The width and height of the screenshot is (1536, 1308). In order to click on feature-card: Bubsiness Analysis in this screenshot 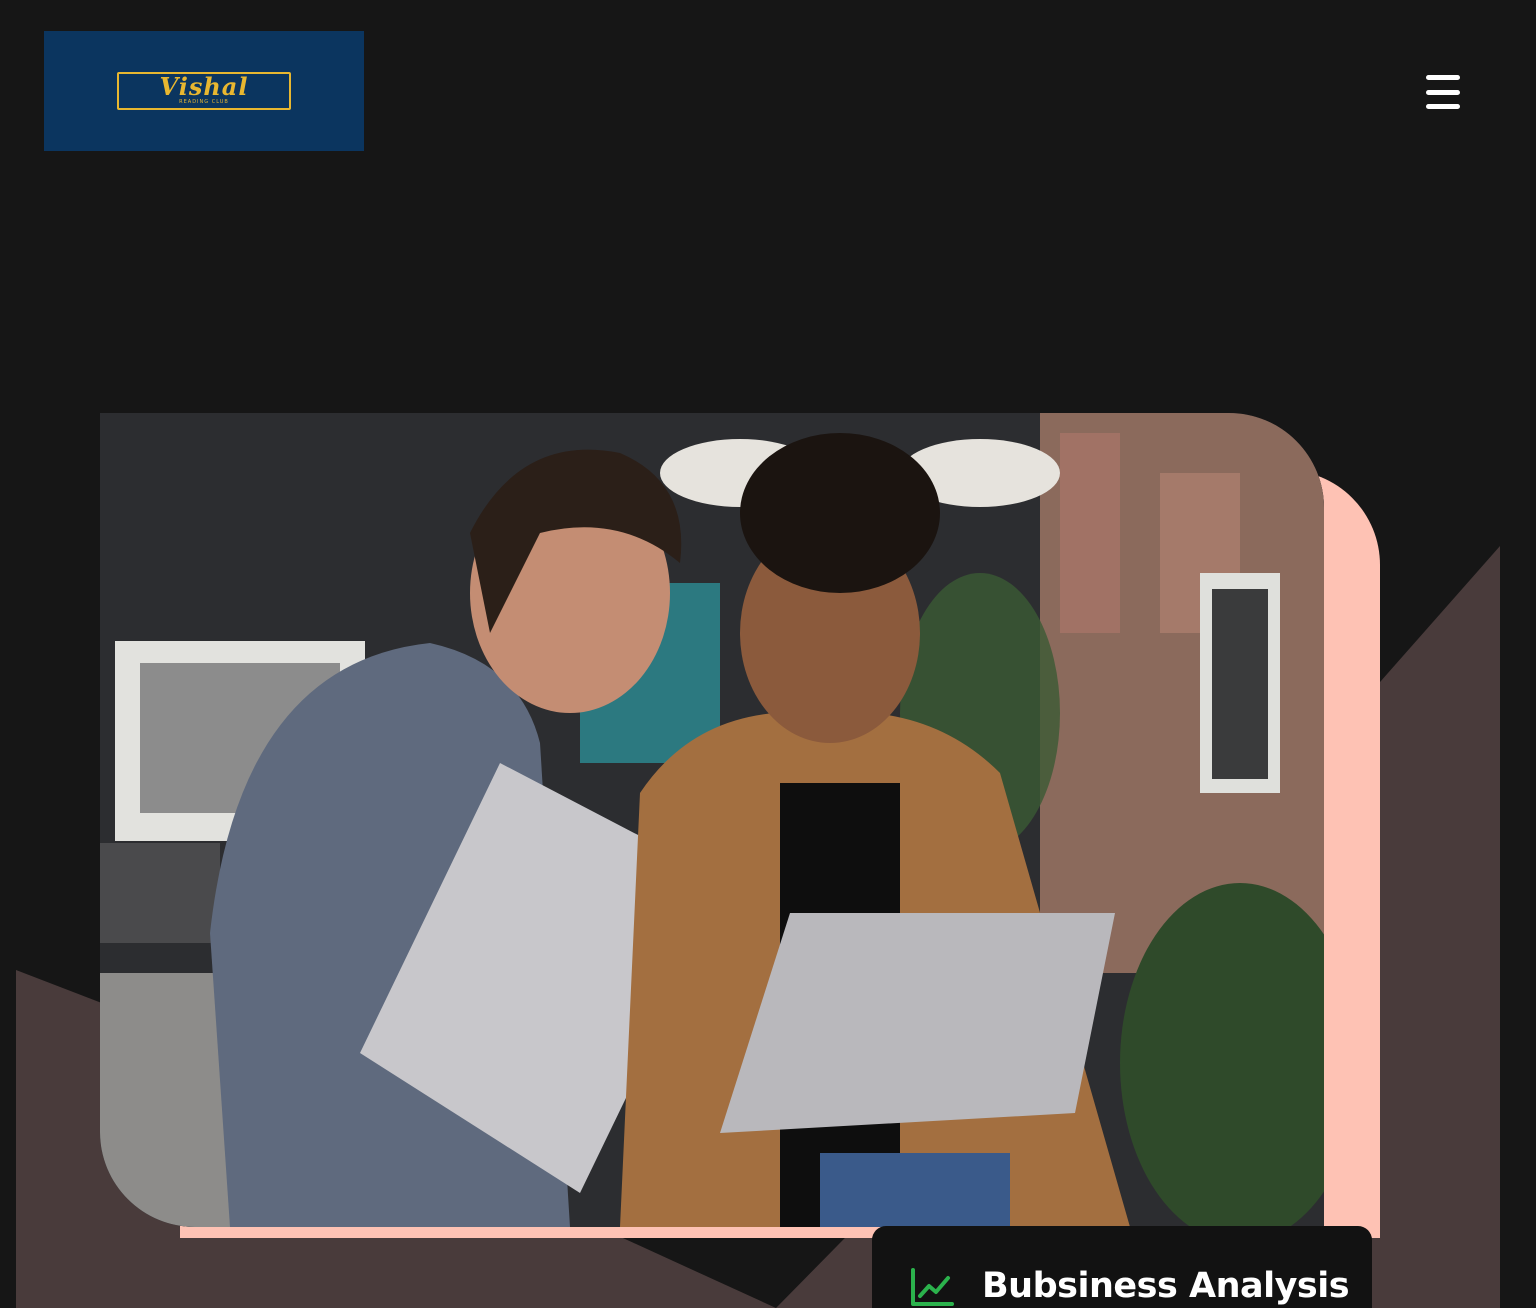, I will do `click(1122, 1267)`.